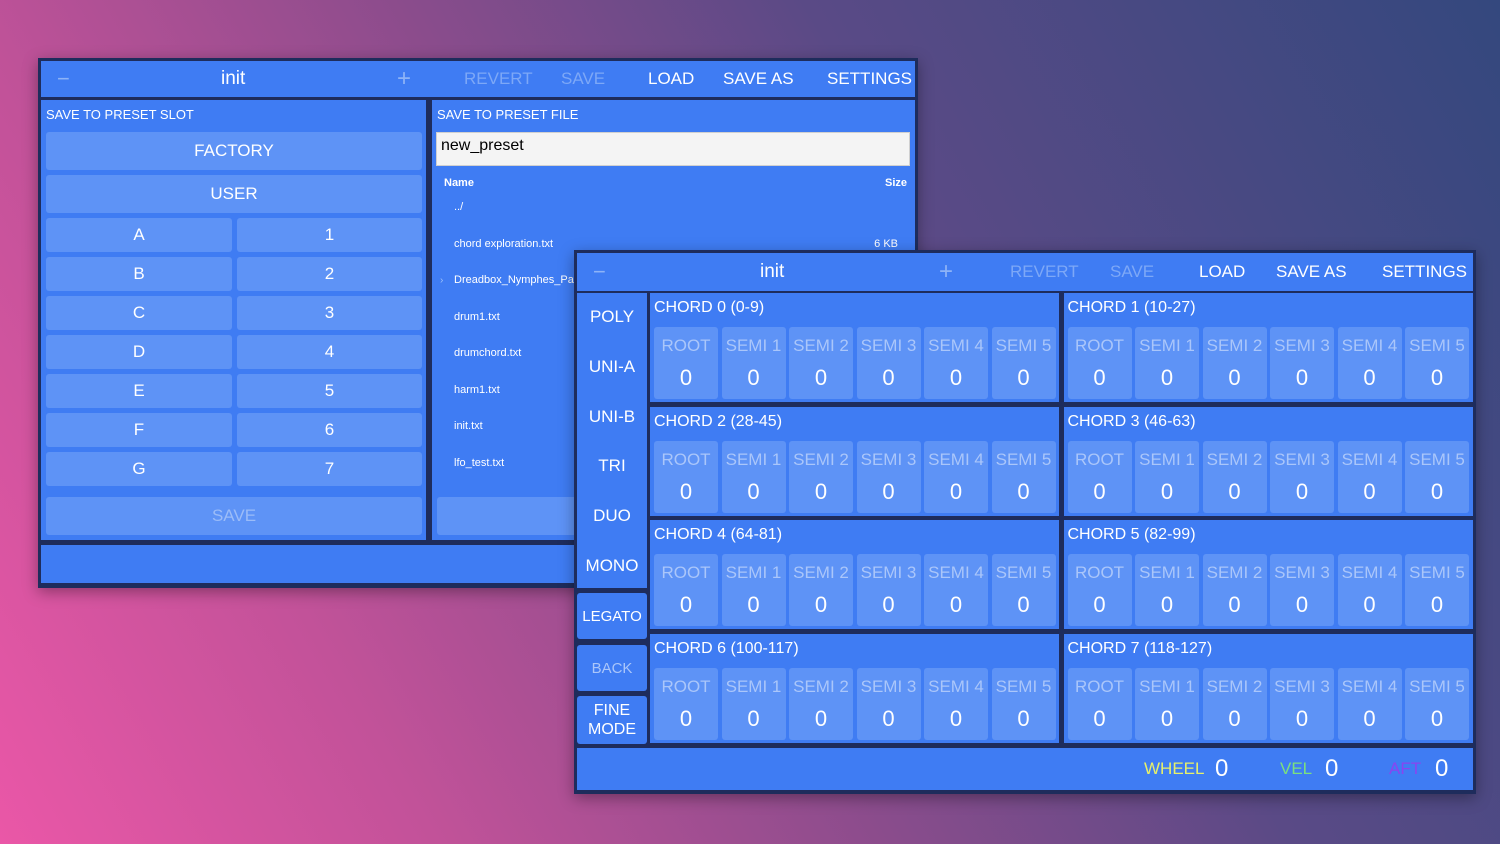 Image resolution: width=1500 pixels, height=844 pixels. Describe the element at coordinates (329, 391) in the screenshot. I see `slot-number-button: 5` at that location.